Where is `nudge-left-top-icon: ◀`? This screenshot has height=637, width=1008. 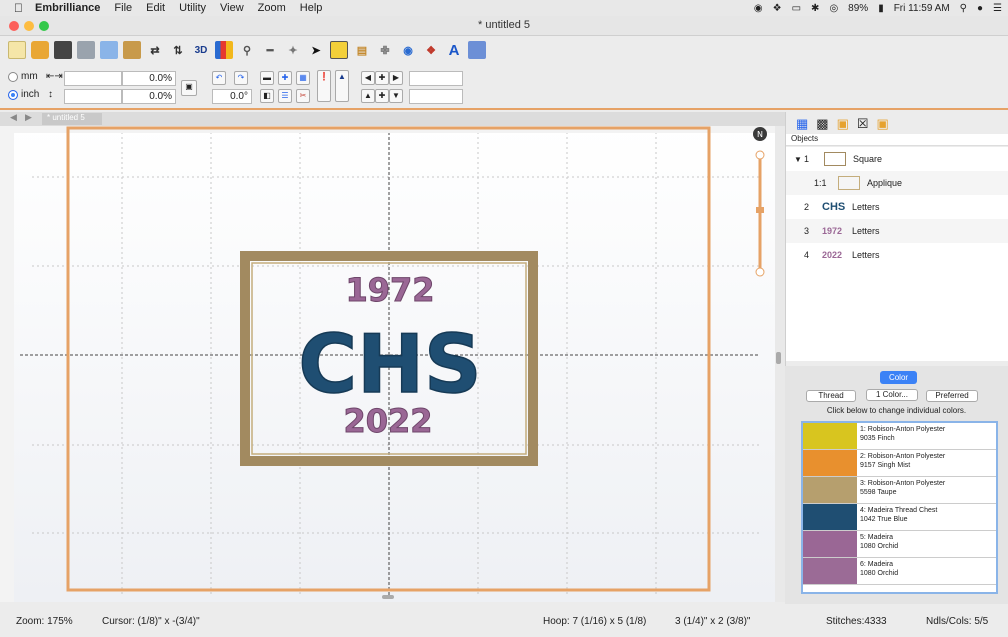
nudge-left-top-icon: ◀ is located at coordinates (368, 78).